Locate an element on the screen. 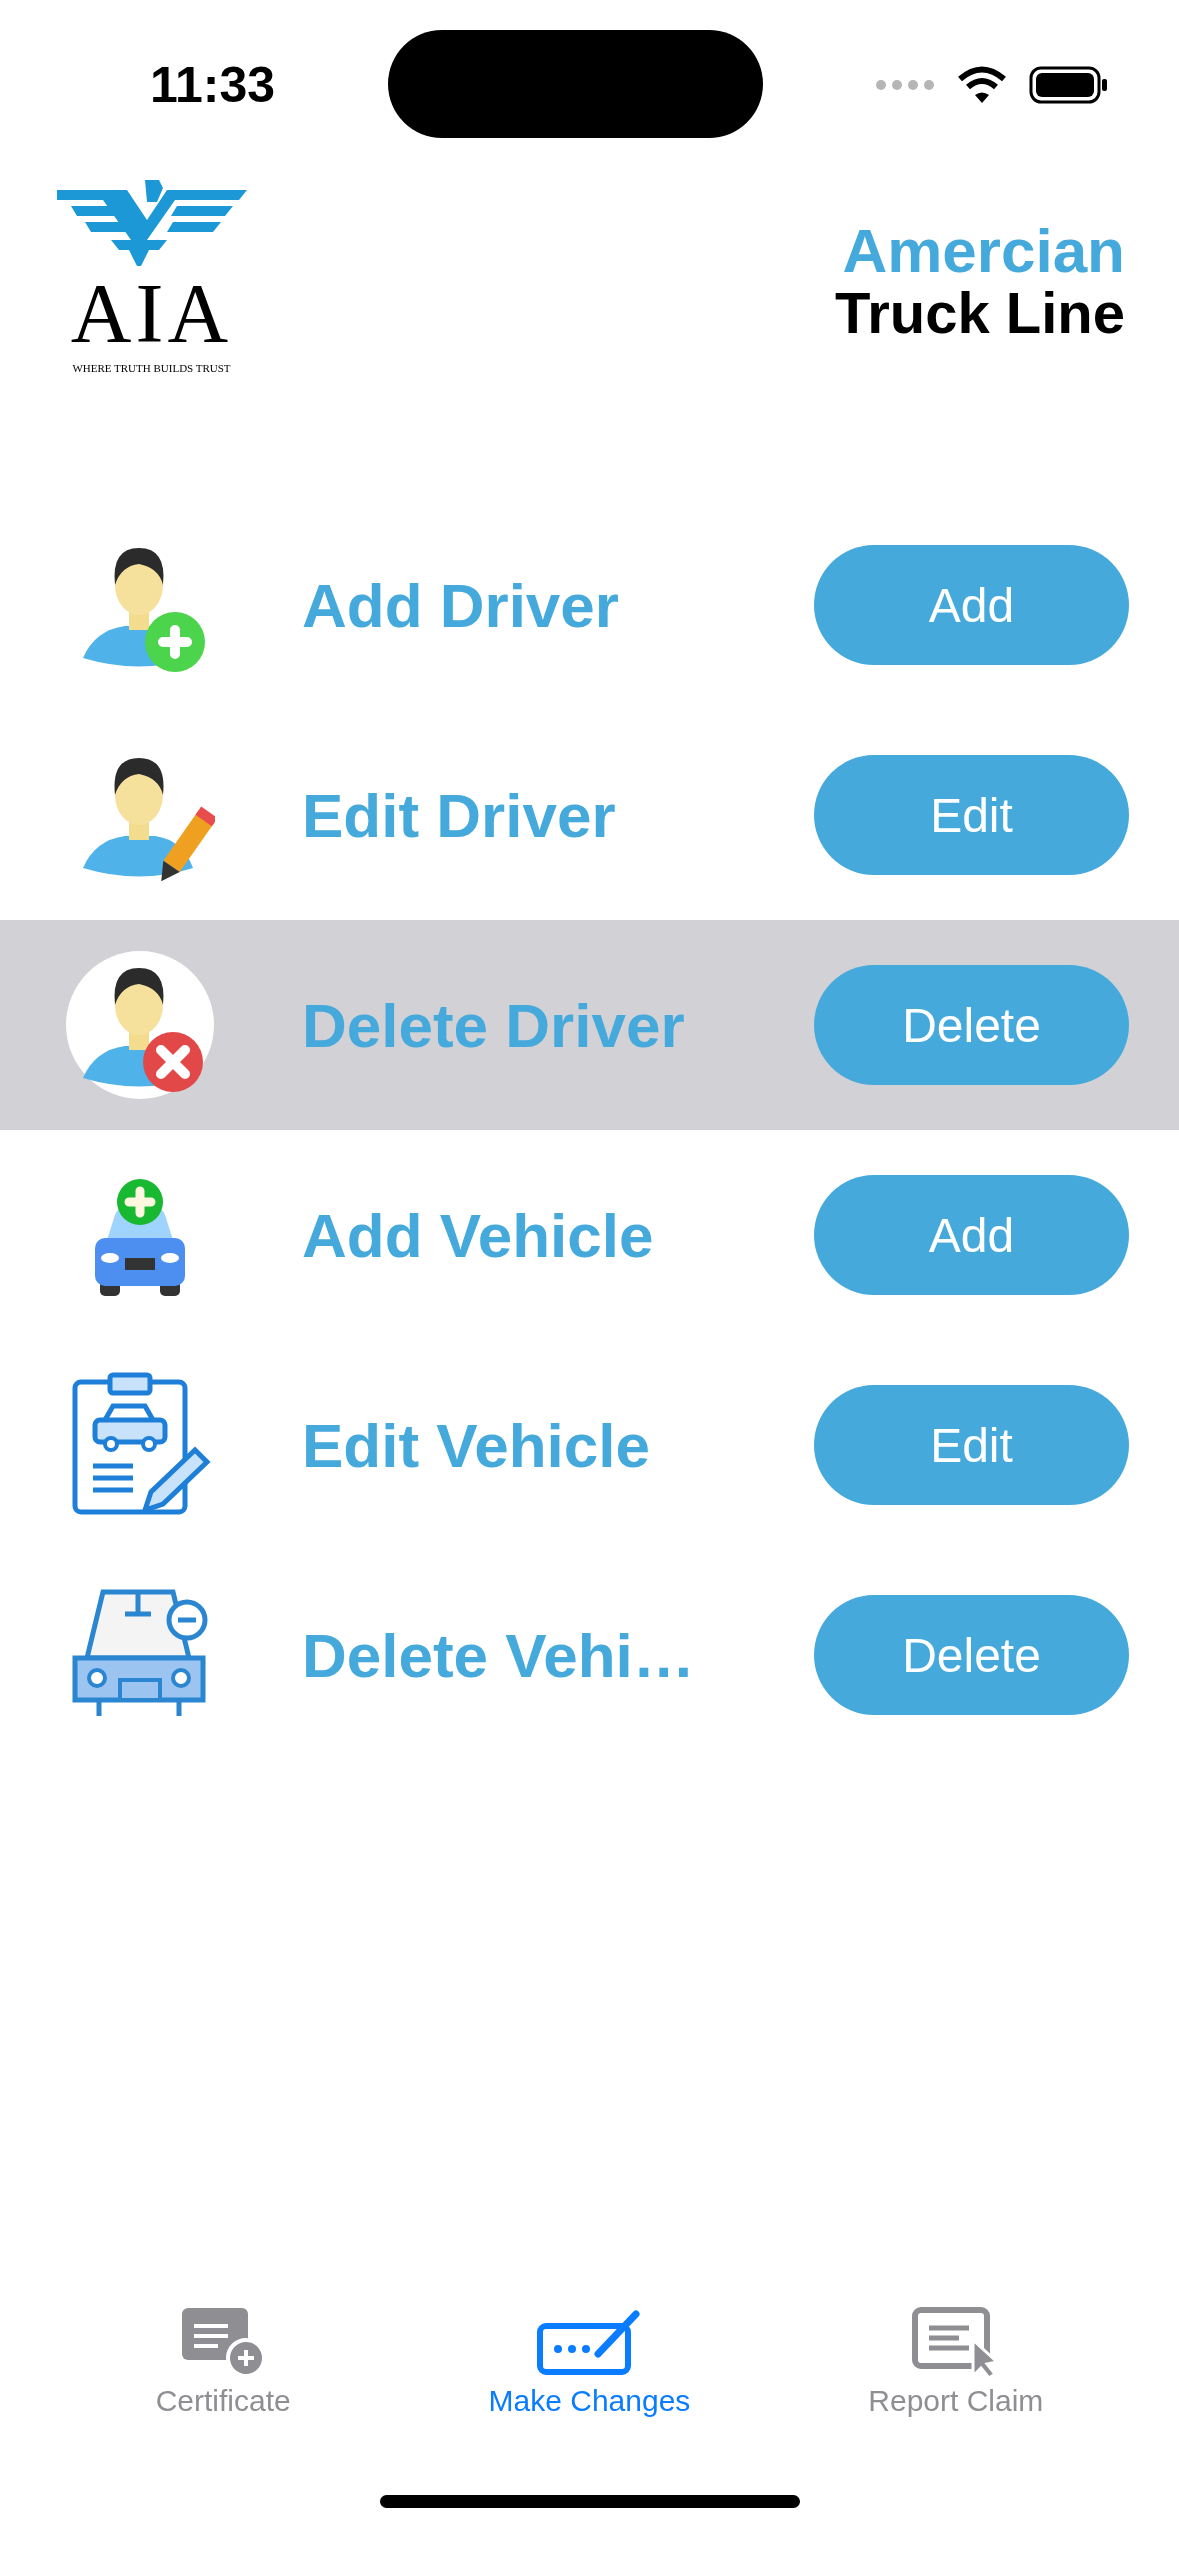 This screenshot has width=1179, height=2556. action-label: Add Driver is located at coordinates (461, 605).